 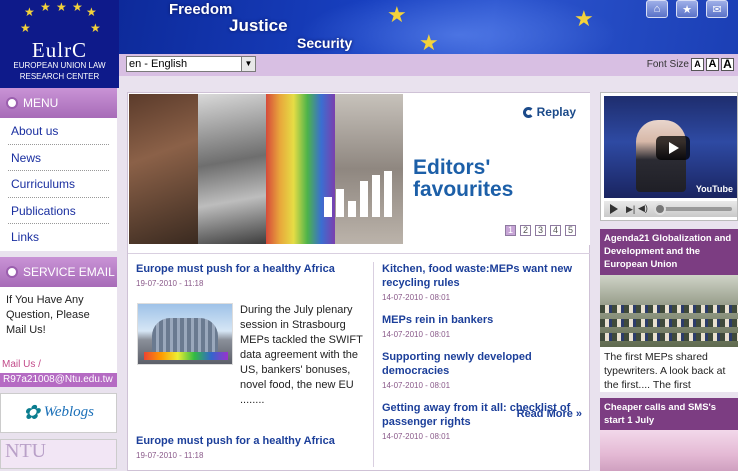 I want to click on slider-page-1: 1, so click(x=510, y=230).